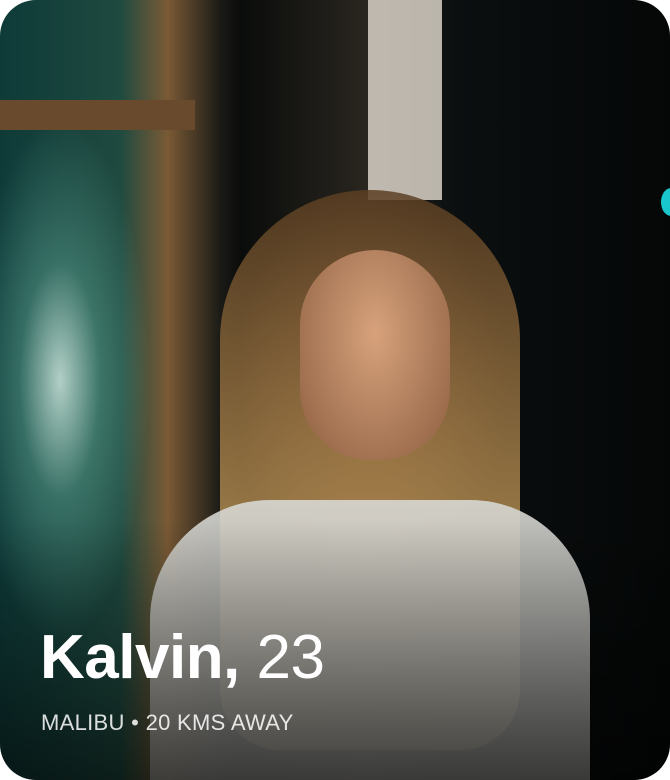  I want to click on photo-bg-frame, so click(97, 115).